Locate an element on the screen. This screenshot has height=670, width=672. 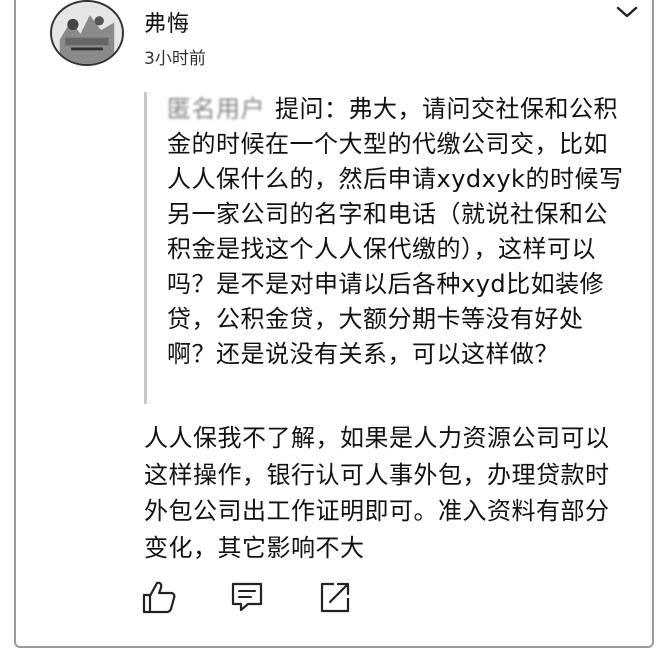
avatar is located at coordinates (87, 33).